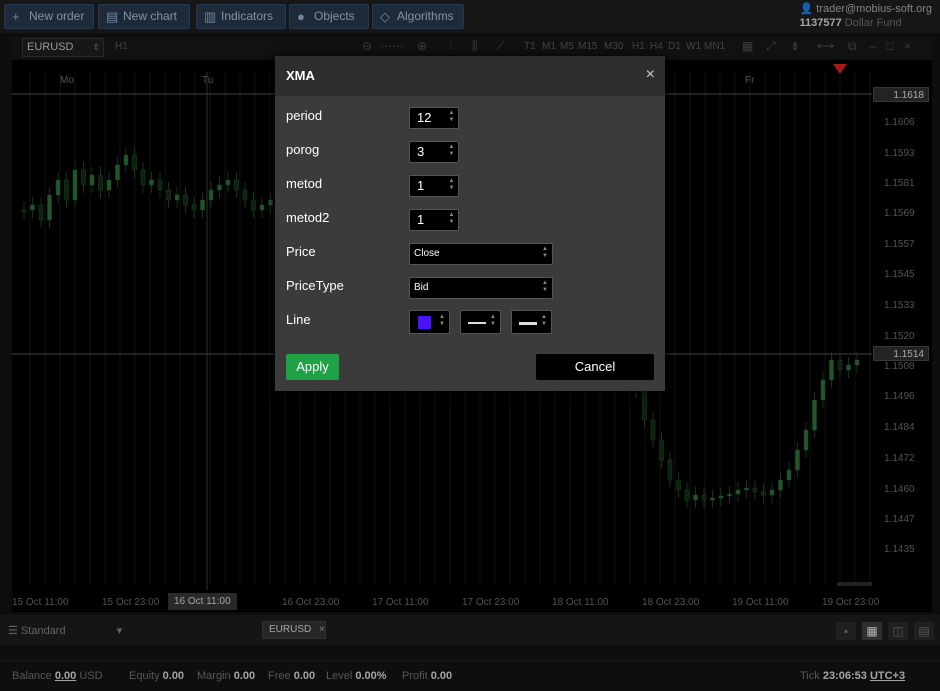 The image size is (940, 691). I want to click on period-input: 12 ▲ ▼, so click(434, 118).